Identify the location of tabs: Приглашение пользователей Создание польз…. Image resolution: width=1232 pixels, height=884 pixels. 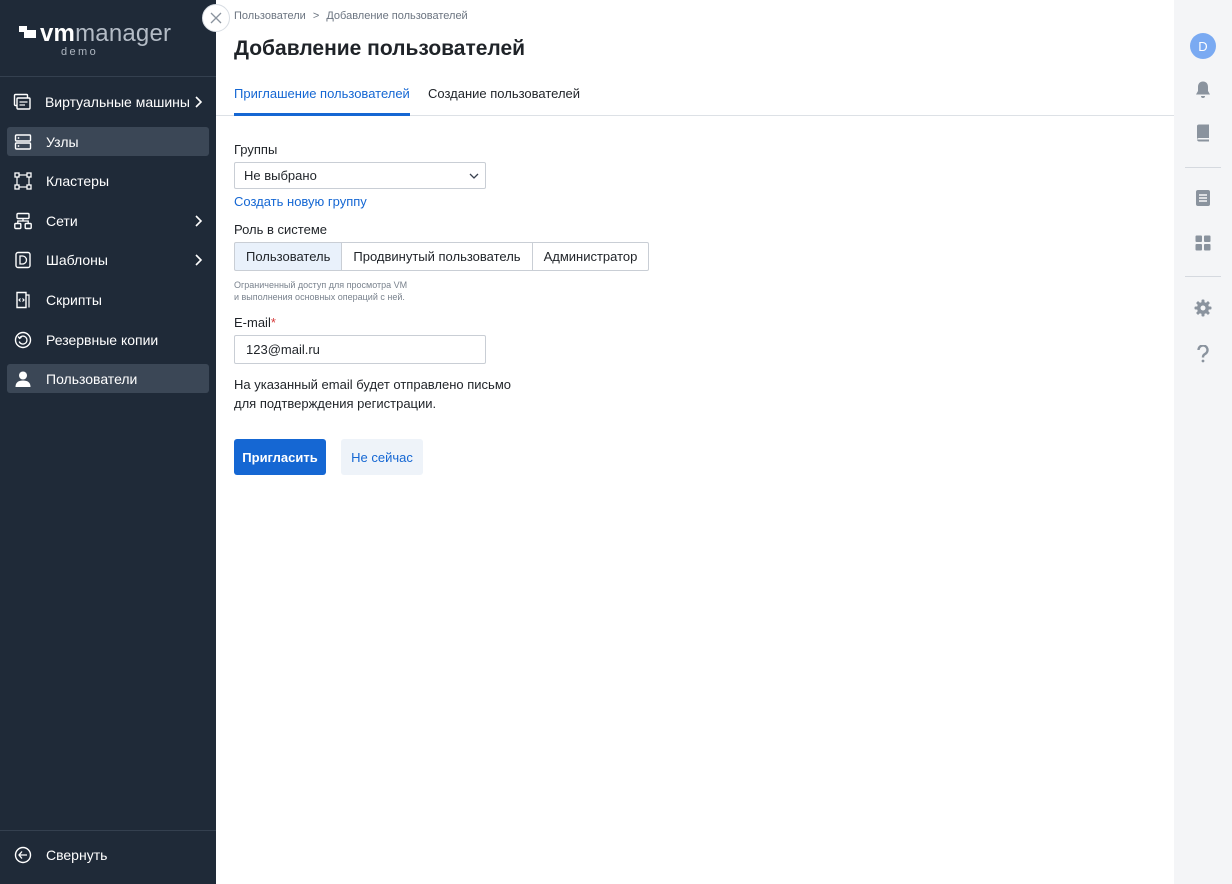
(695, 98).